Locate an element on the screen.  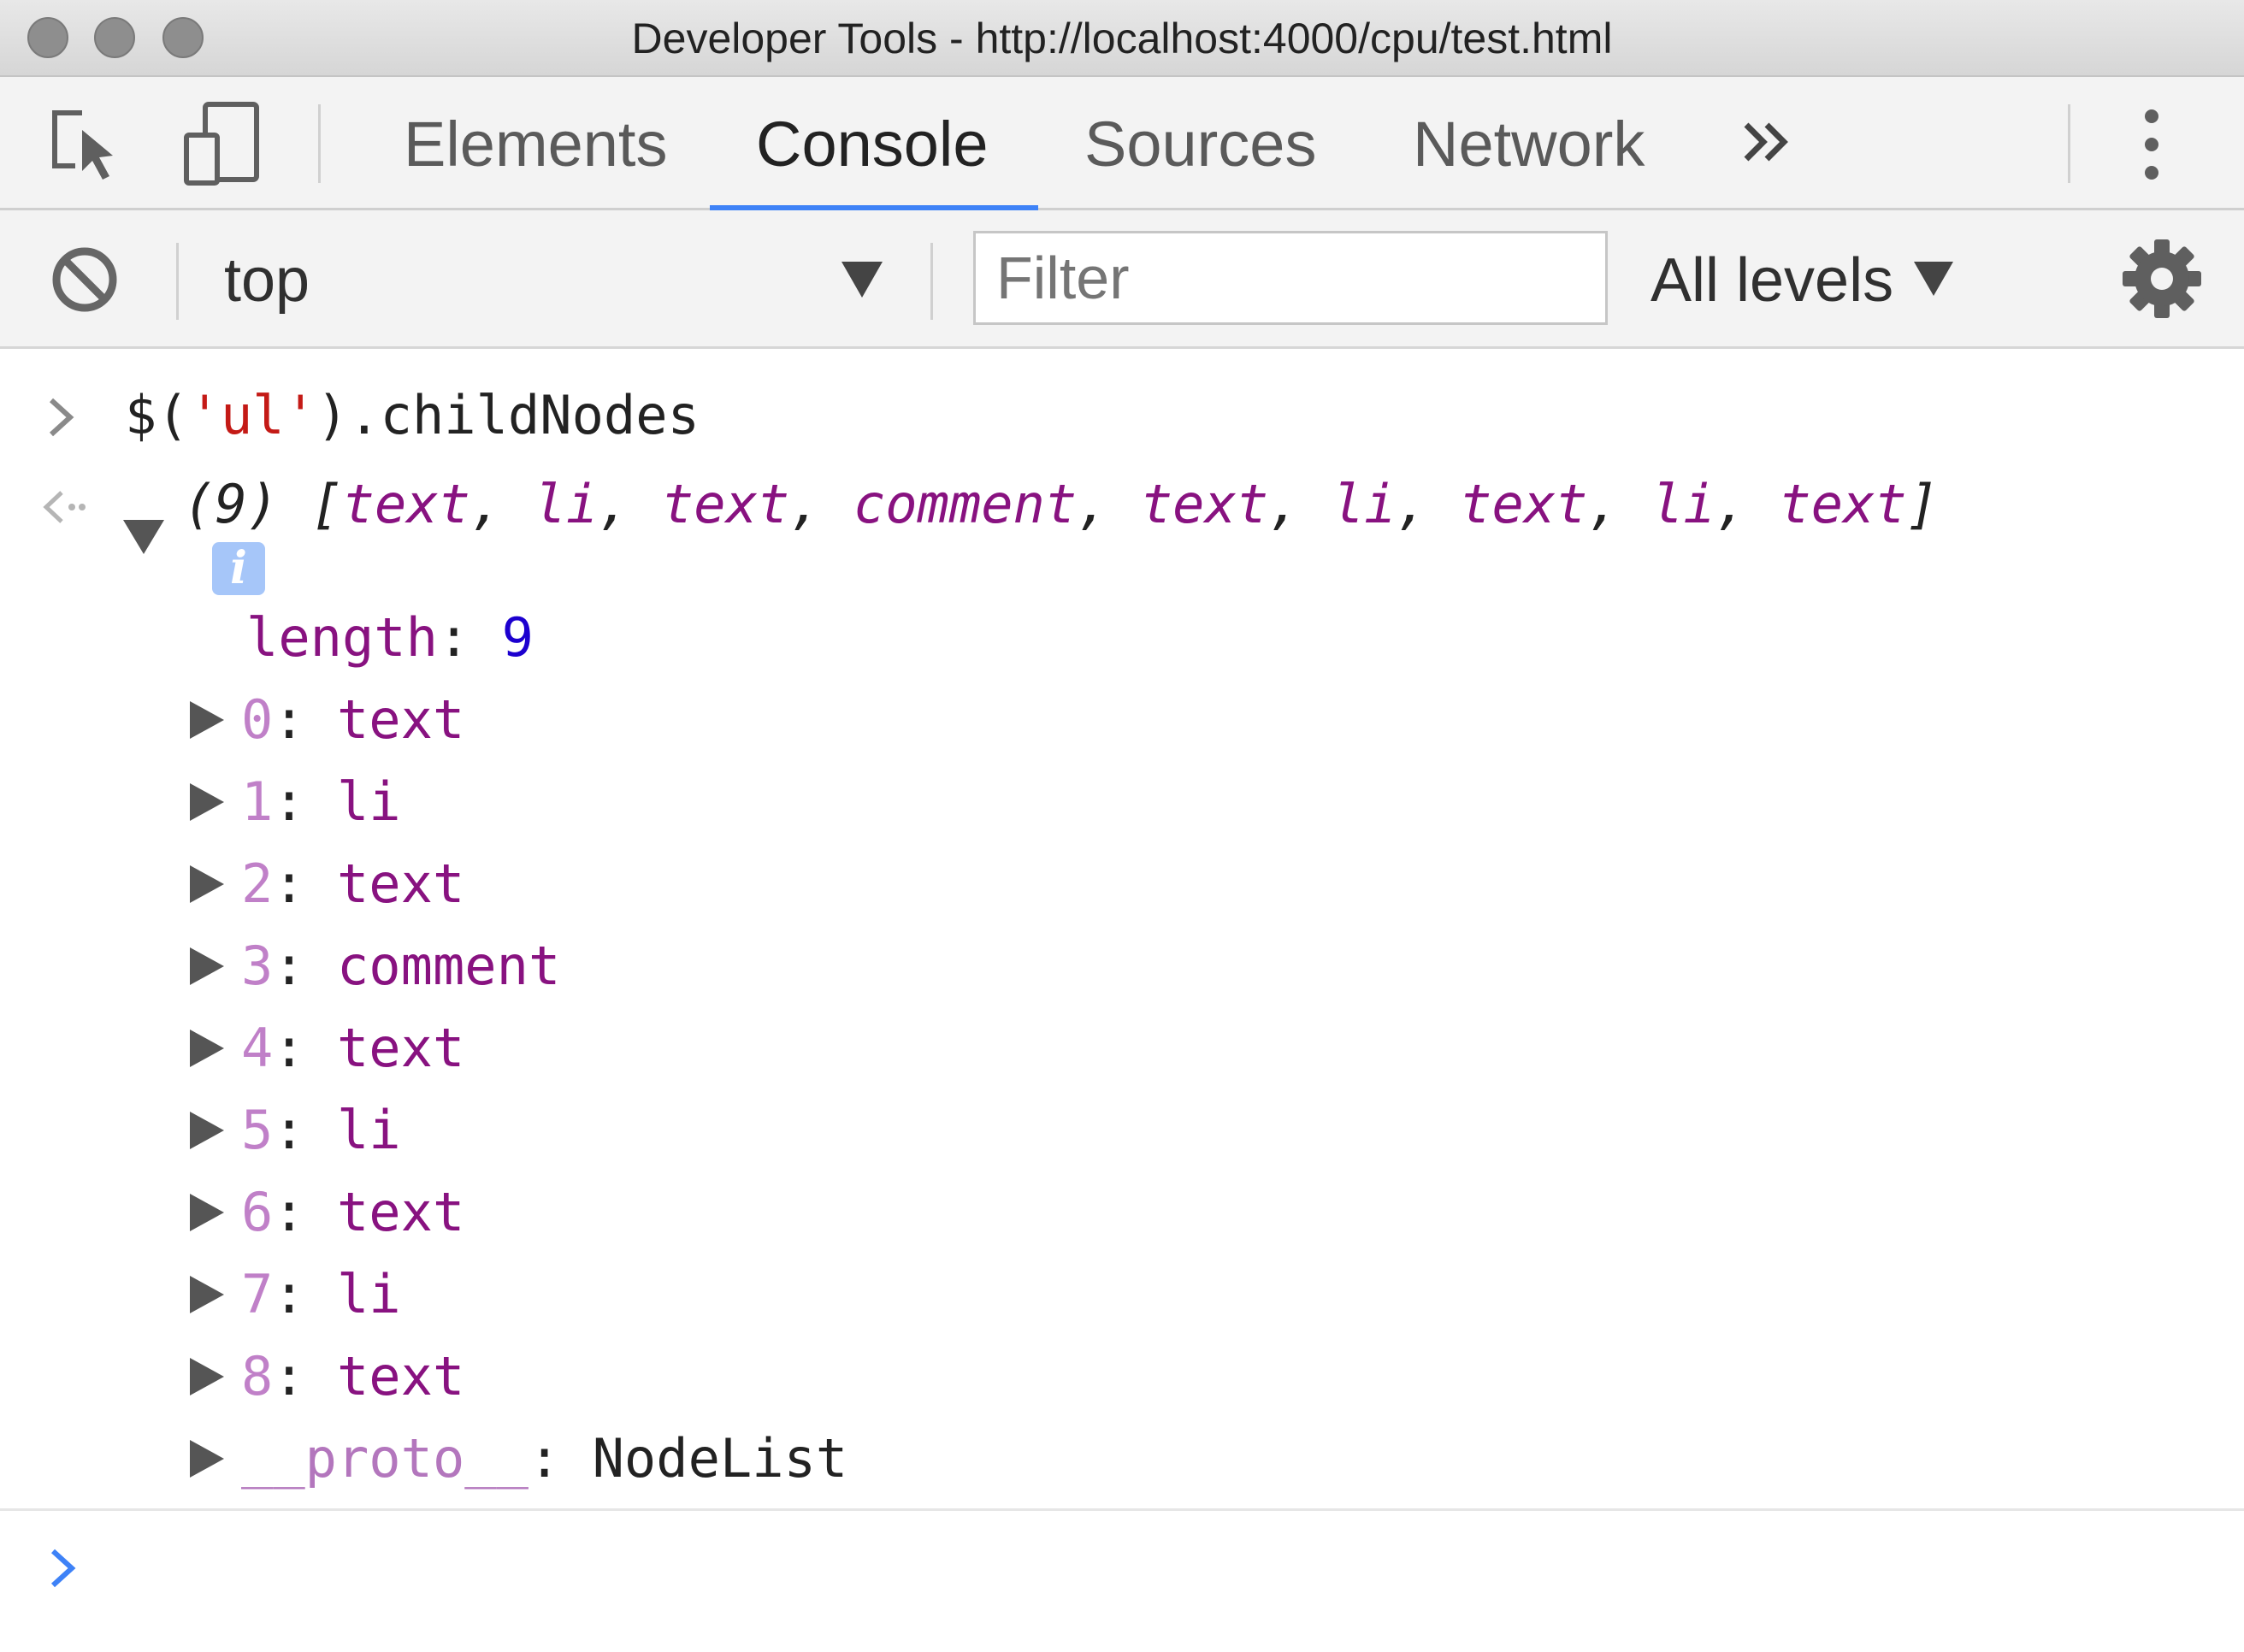
length-property: length: 9 is located at coordinates (390, 637).